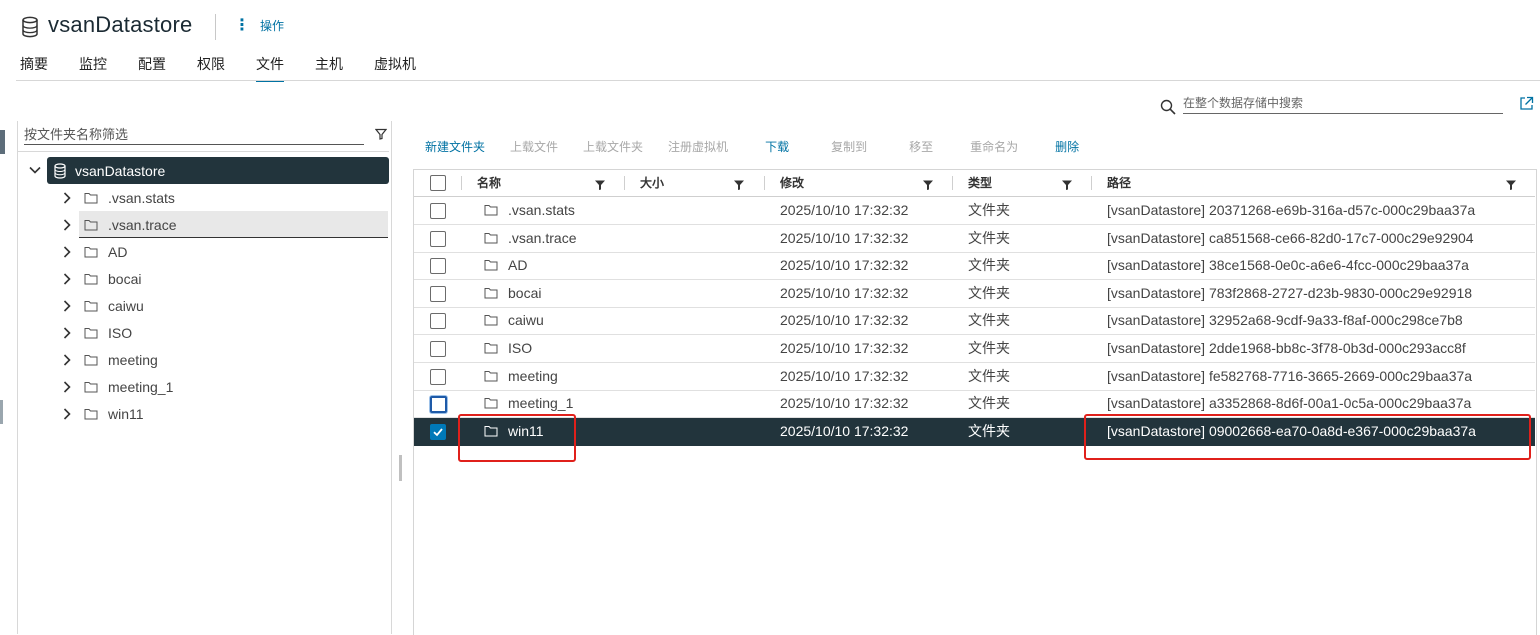 Image resolution: width=1540 pixels, height=635 pixels. I want to click on tab-vms: 虚拟机, so click(395, 67).